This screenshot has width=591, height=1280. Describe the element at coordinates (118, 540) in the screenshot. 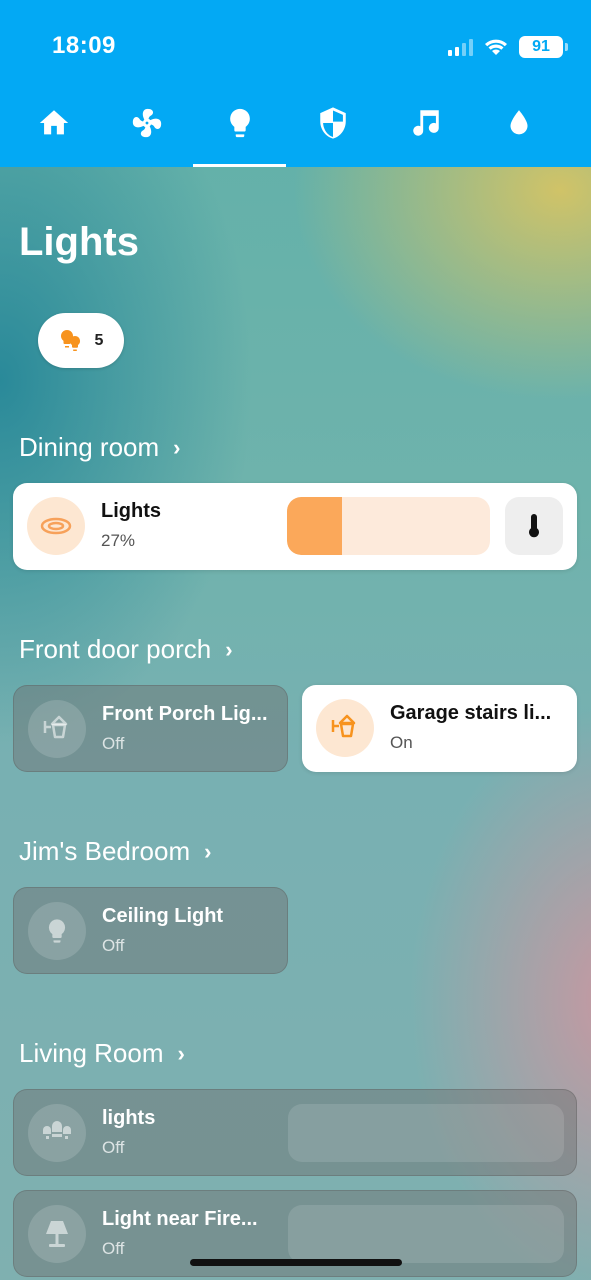

I see `card-state: 27%` at that location.